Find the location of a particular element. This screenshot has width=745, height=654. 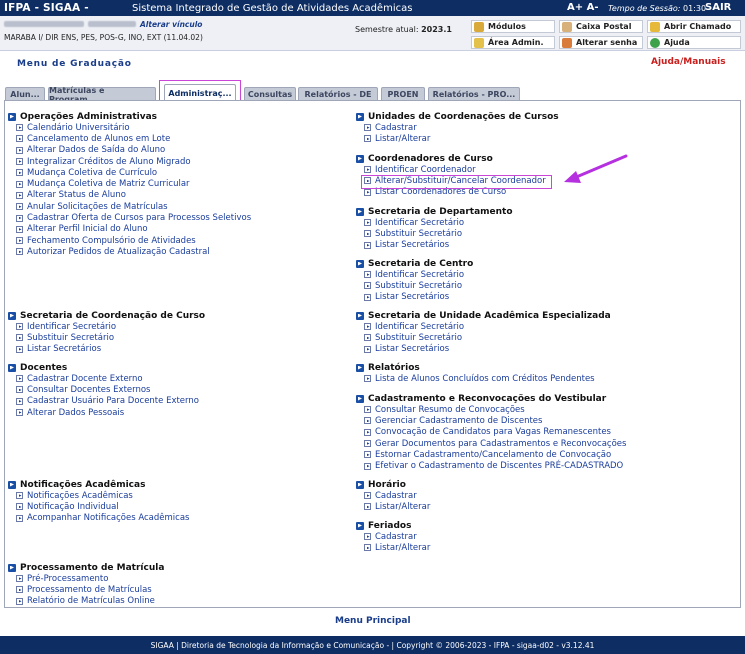

menu-item: Processamento de Matrículas is located at coordinates (86, 589).